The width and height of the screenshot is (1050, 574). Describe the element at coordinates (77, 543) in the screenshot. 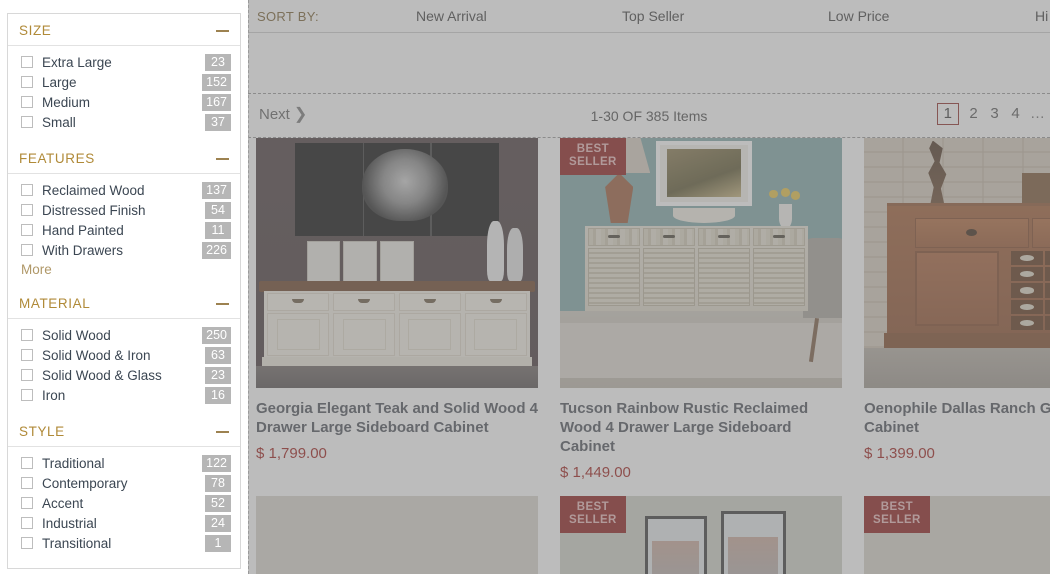

I see `option-label: Transitional` at that location.